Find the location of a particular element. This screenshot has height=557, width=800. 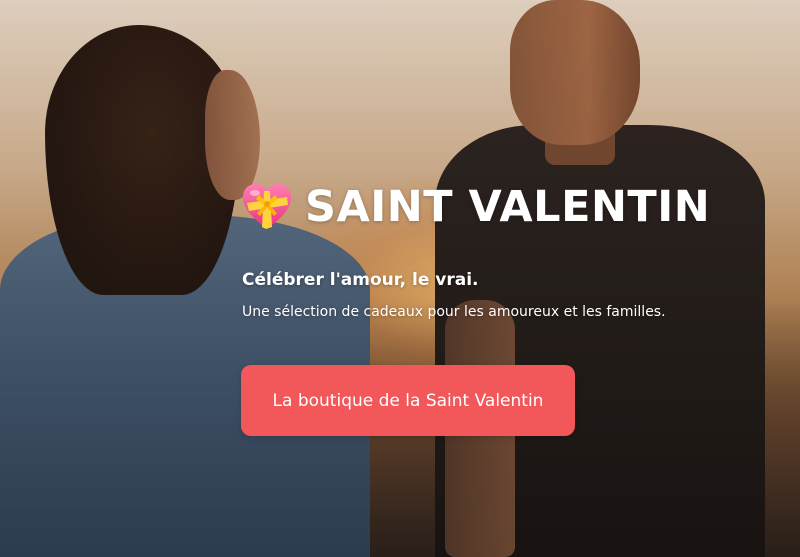

hero-tagline: Célébrer l'amour, le vrai. is located at coordinates (360, 280).